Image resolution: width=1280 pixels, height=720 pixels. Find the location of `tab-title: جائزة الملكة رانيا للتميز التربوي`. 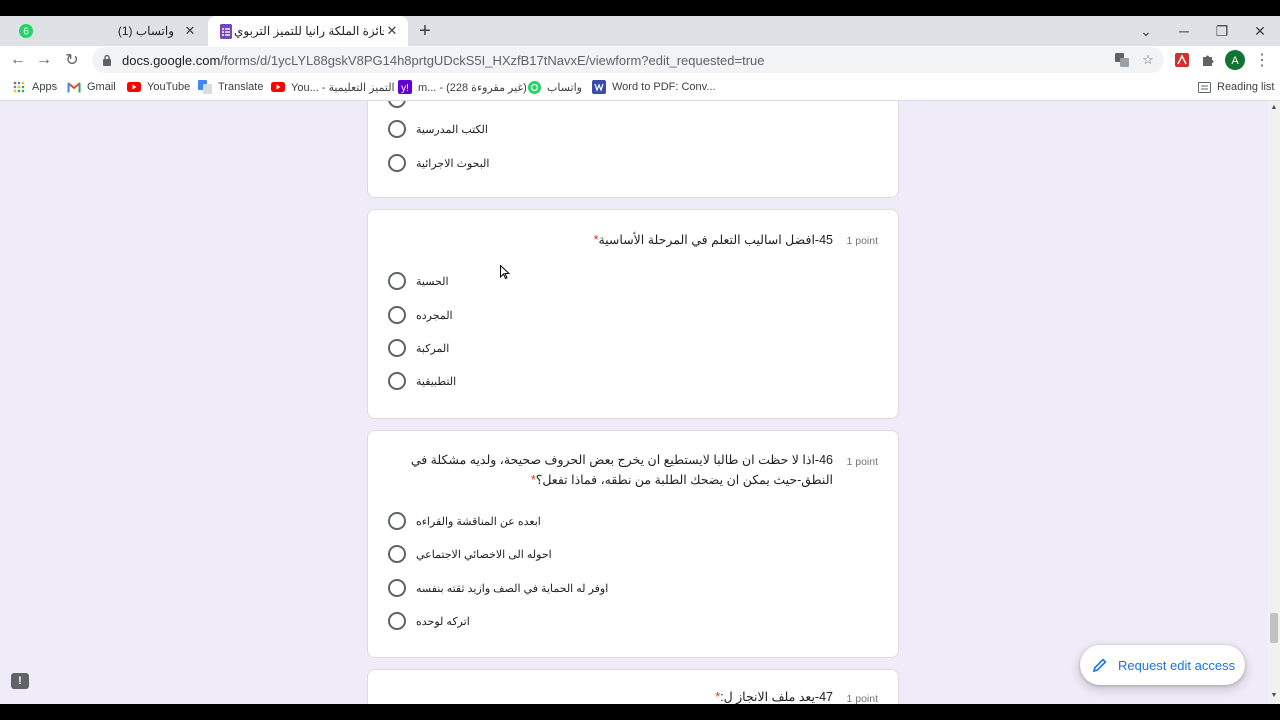

tab-title: جائزة الملكة رانيا للتميز التربوي is located at coordinates (309, 31).